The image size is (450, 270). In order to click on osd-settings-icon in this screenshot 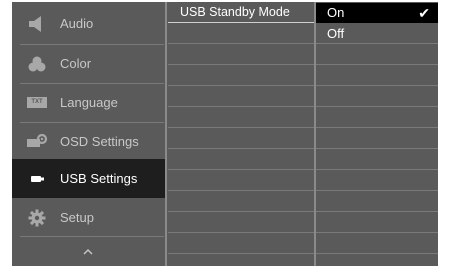, I will do `click(37, 142)`.